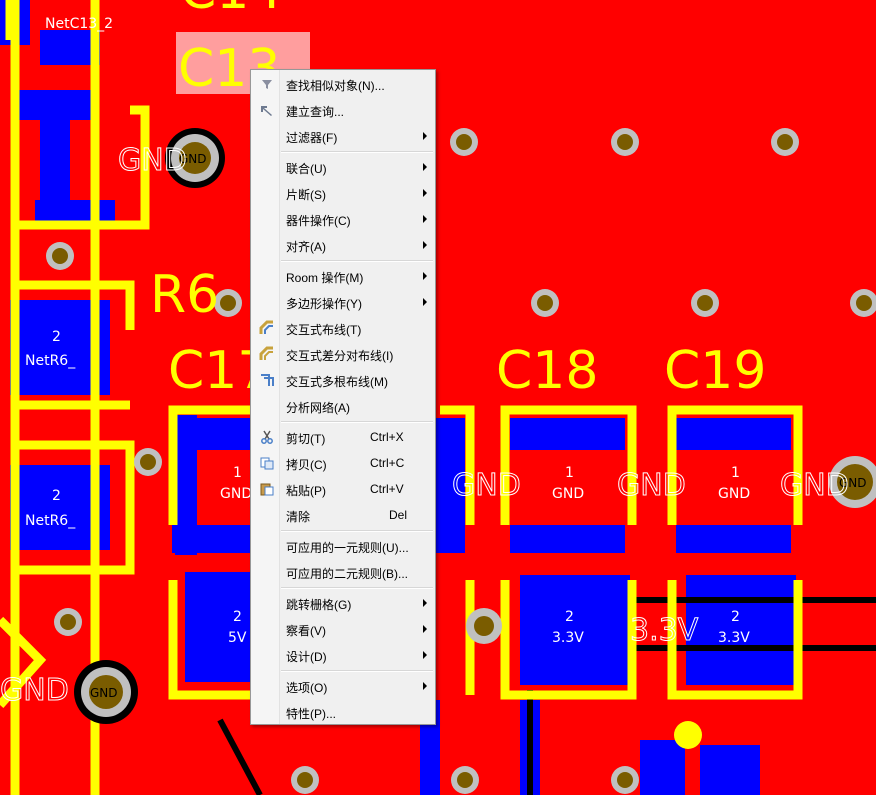 This screenshot has width=876, height=795. I want to click on menu-item-copy: 拷贝(C) Ctrl+C, so click(343, 463).